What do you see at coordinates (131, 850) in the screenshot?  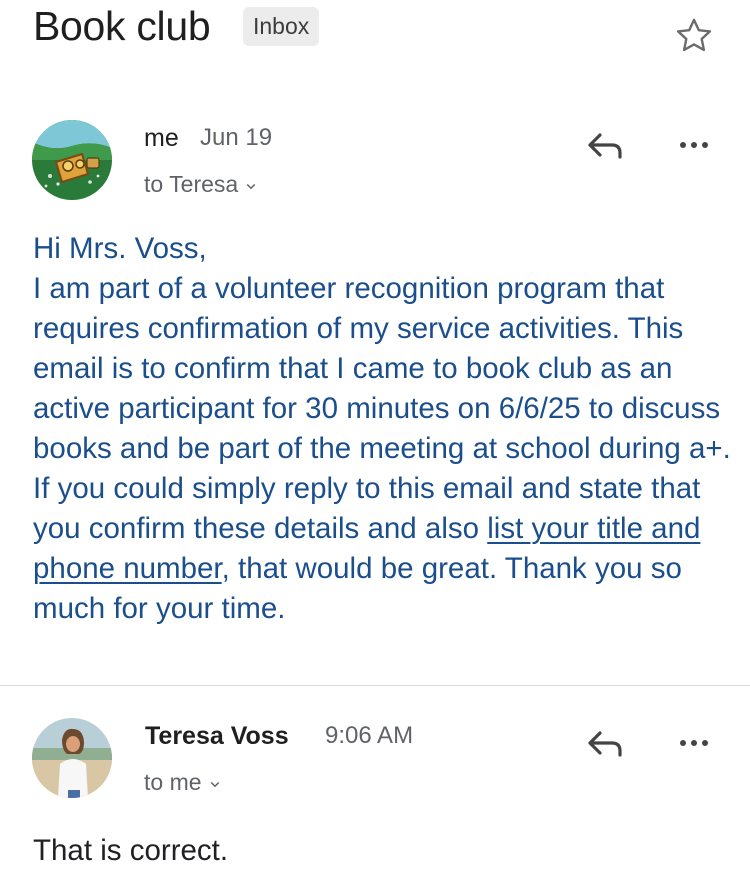 I see `message-body: That is correct.` at bounding box center [131, 850].